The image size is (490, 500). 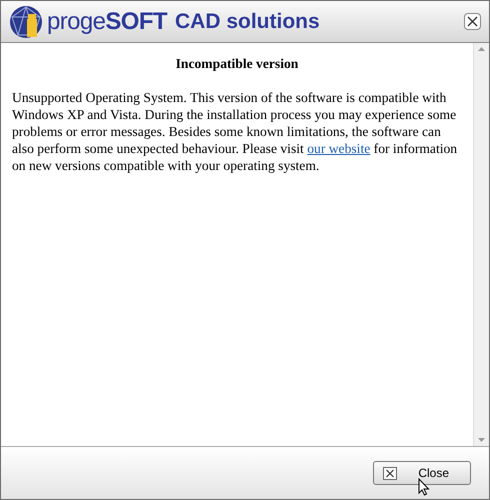 I want to click on website-link: our website, so click(x=338, y=148).